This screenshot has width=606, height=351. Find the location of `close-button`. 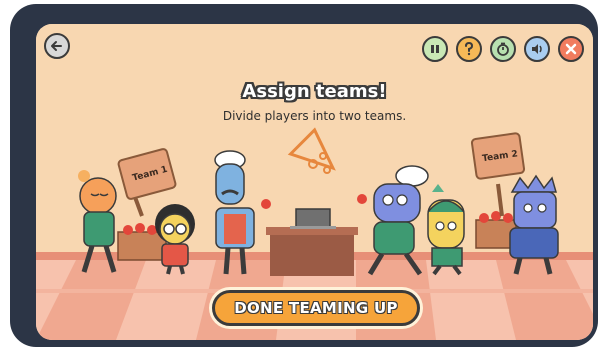

close-button is located at coordinates (571, 49).